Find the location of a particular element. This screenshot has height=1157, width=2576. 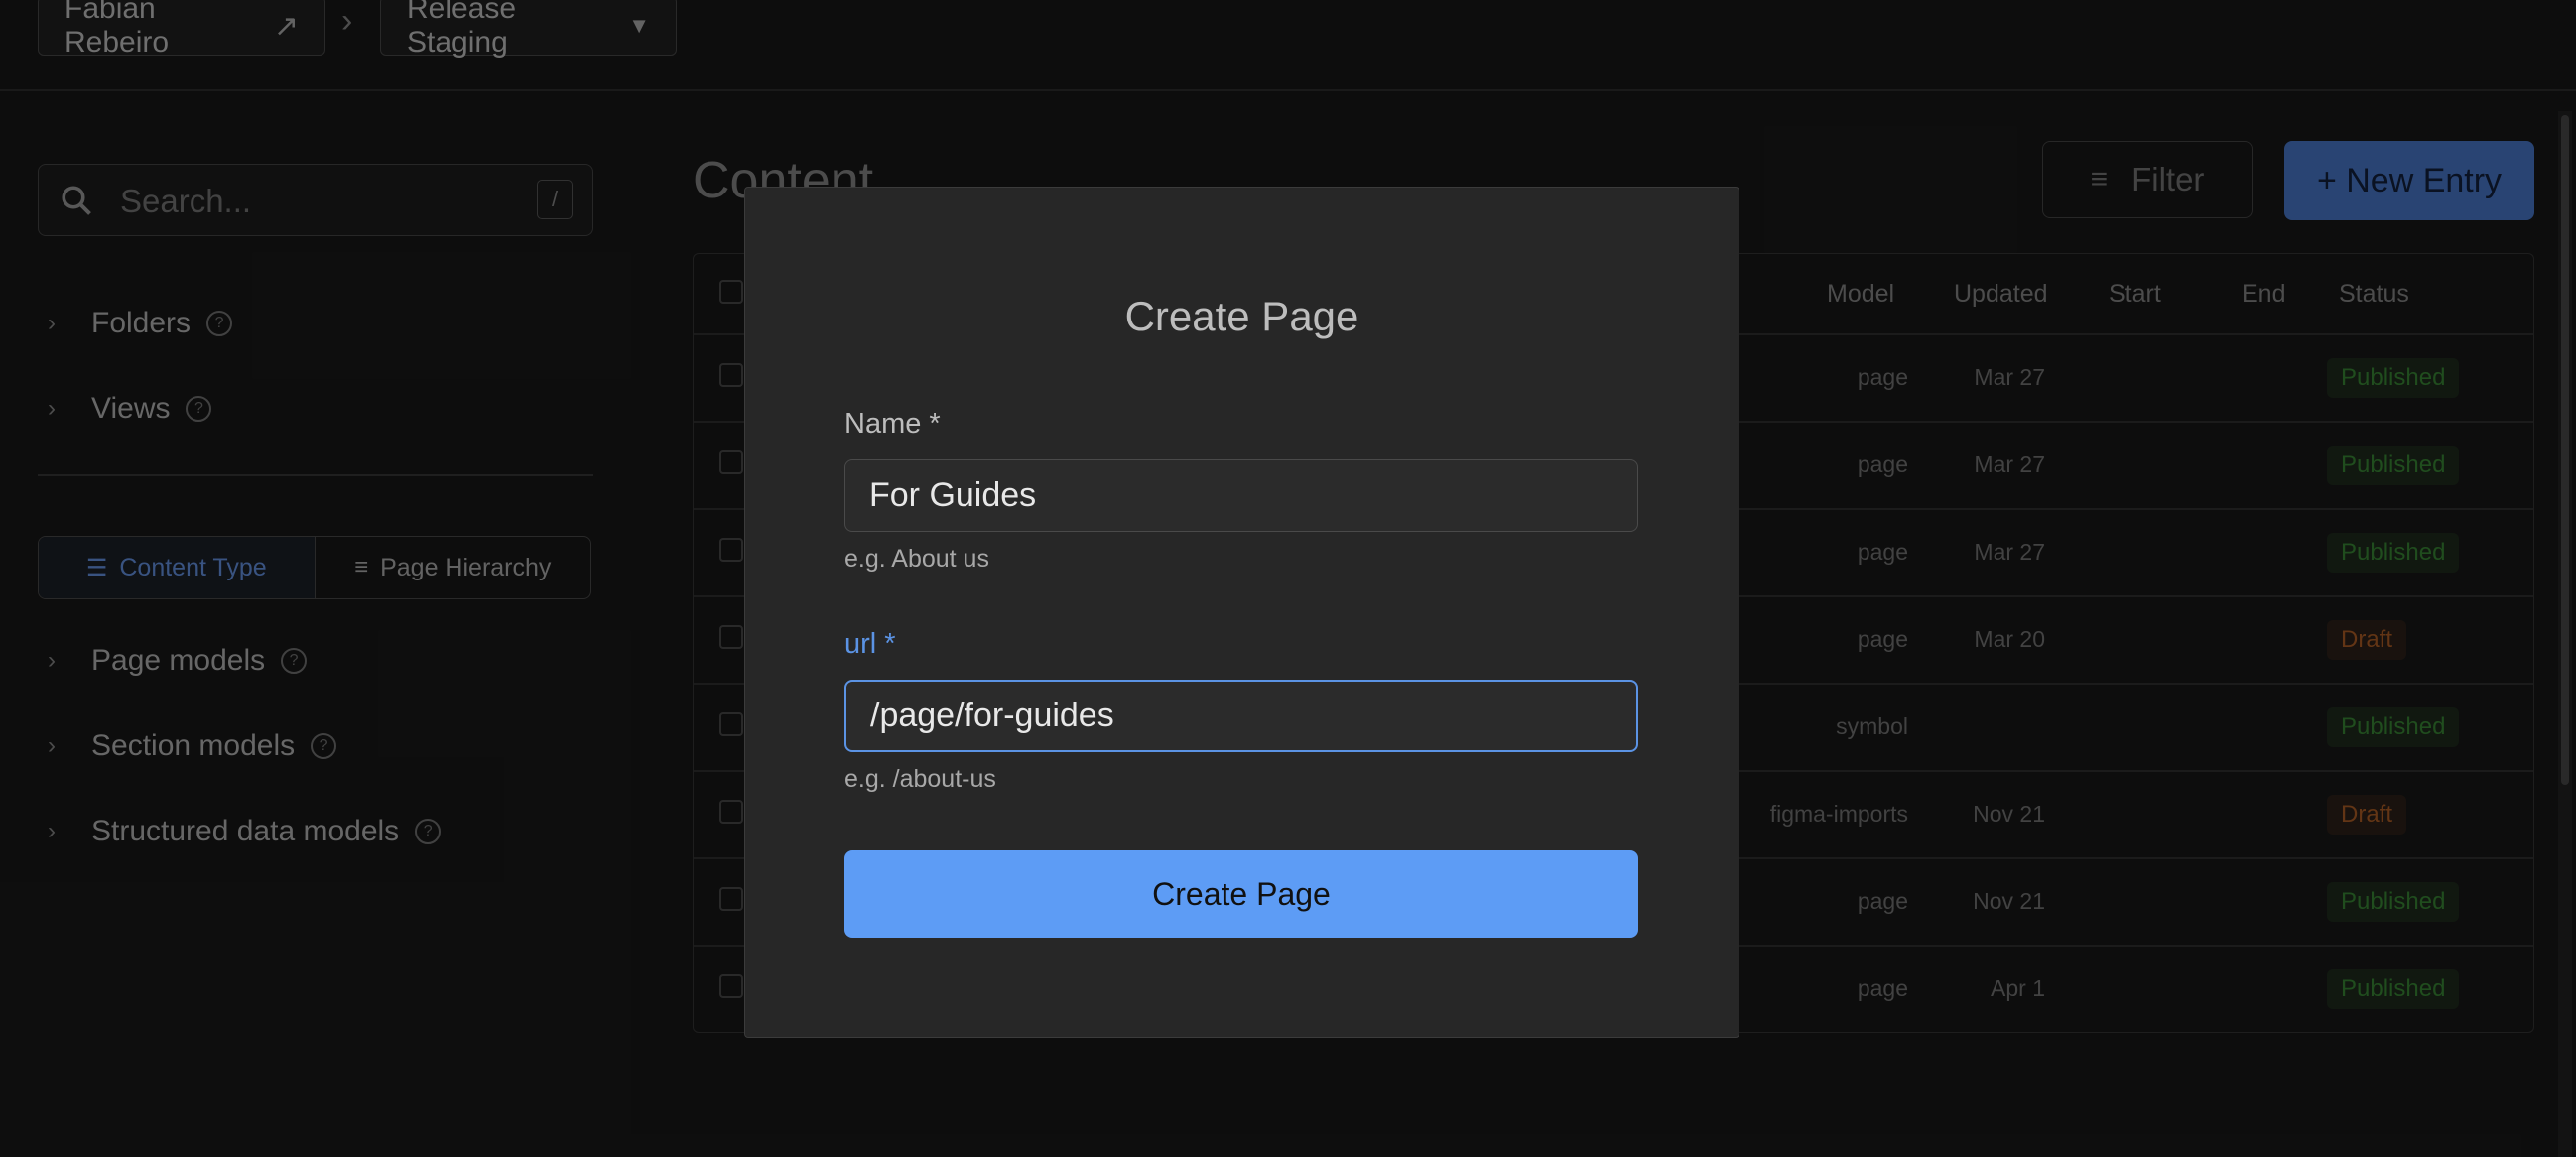

dialog-title: Create Page is located at coordinates (1242, 316).